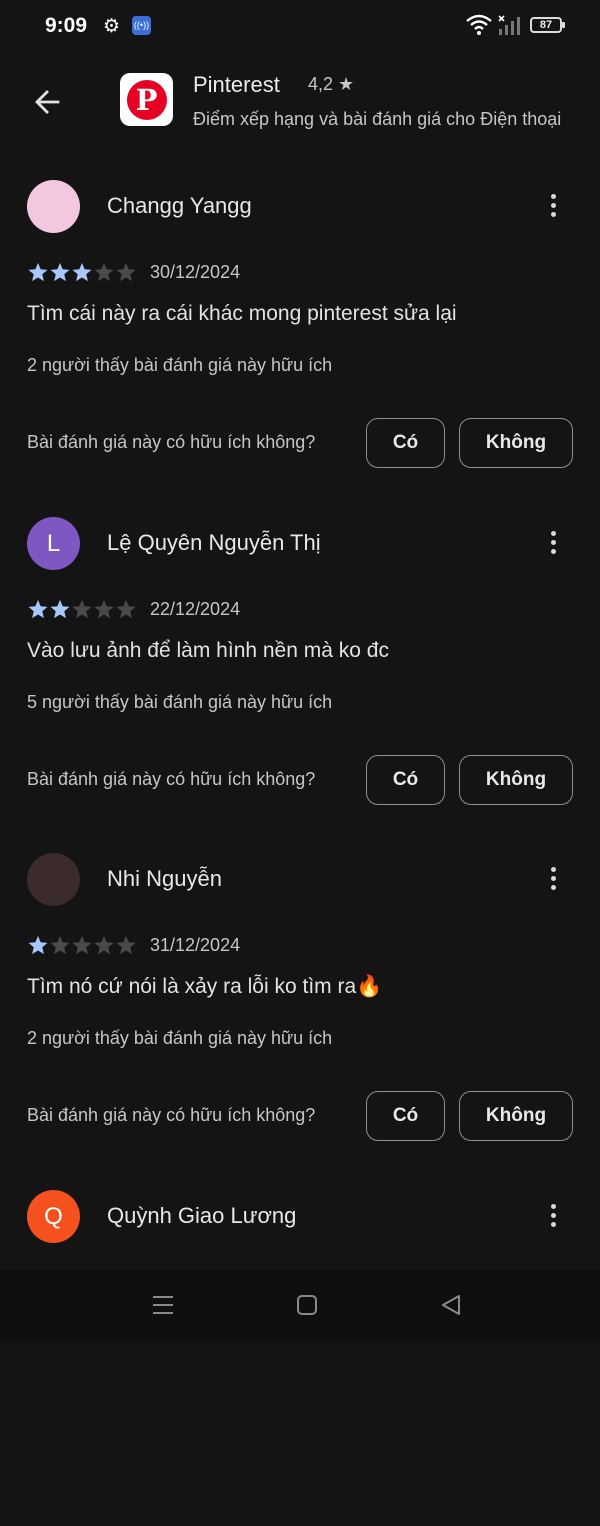 This screenshot has height=1526, width=600. What do you see at coordinates (479, 24) in the screenshot?
I see `wifi-icon` at bounding box center [479, 24].